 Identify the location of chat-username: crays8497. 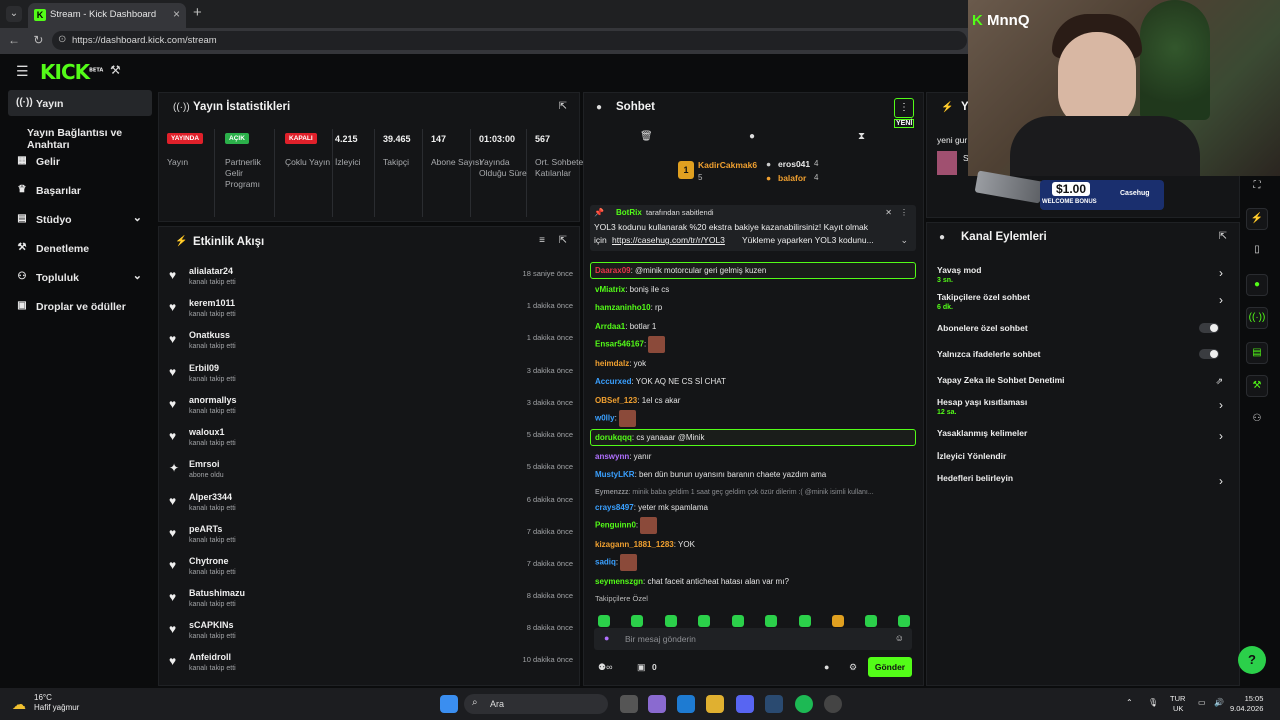
(614, 507).